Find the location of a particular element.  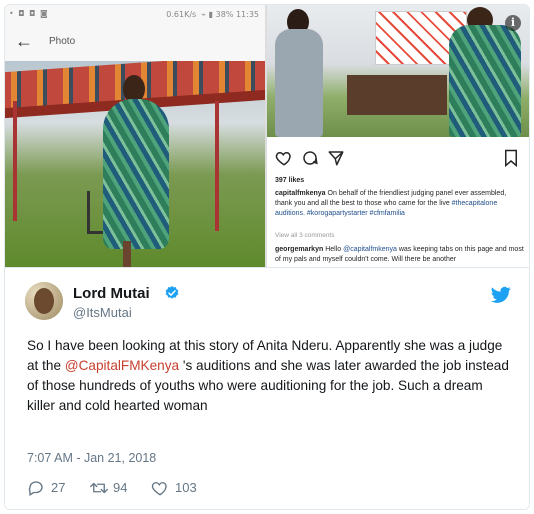

heart-outline-icon is located at coordinates (284, 158).